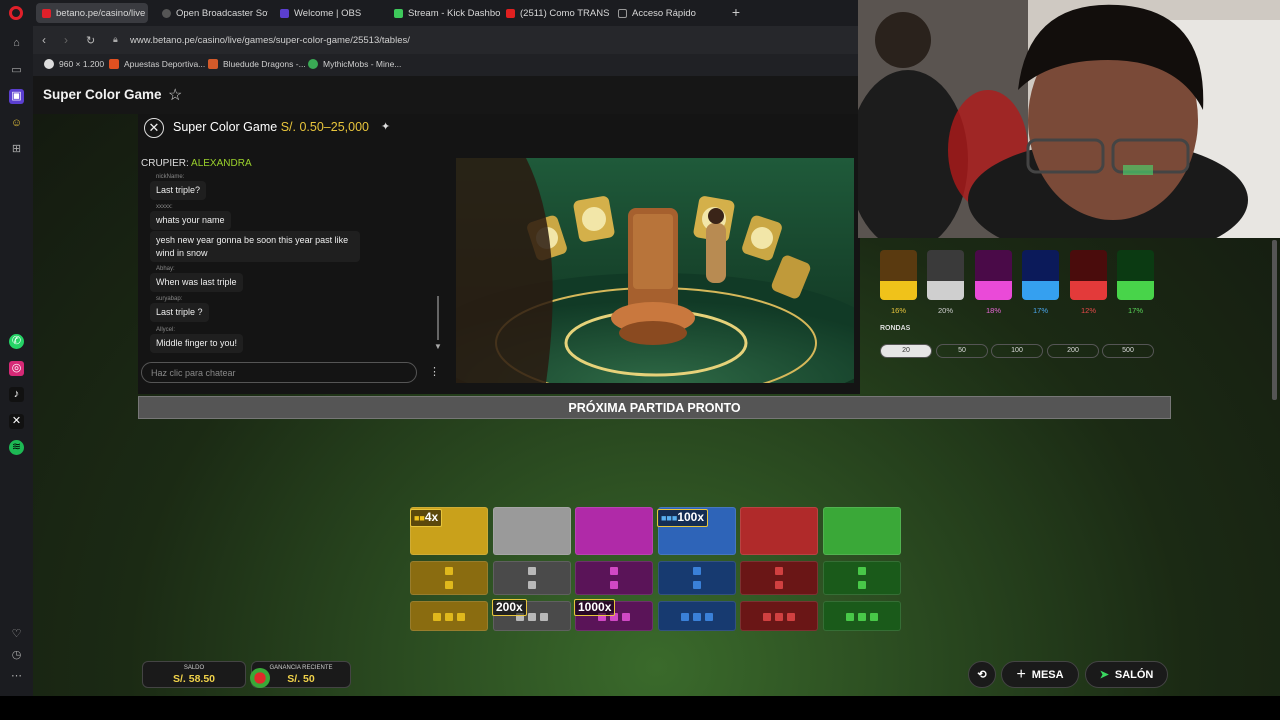 The height and width of the screenshot is (720, 1280). I want to click on blue-double-bet-cell, so click(696, 578).